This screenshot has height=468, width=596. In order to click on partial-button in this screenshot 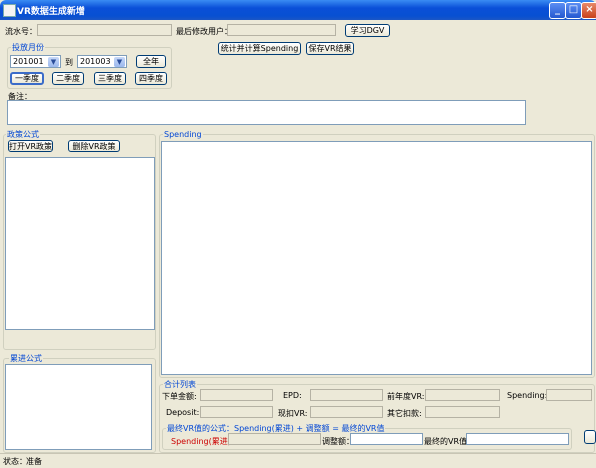, I will do `click(590, 437)`.